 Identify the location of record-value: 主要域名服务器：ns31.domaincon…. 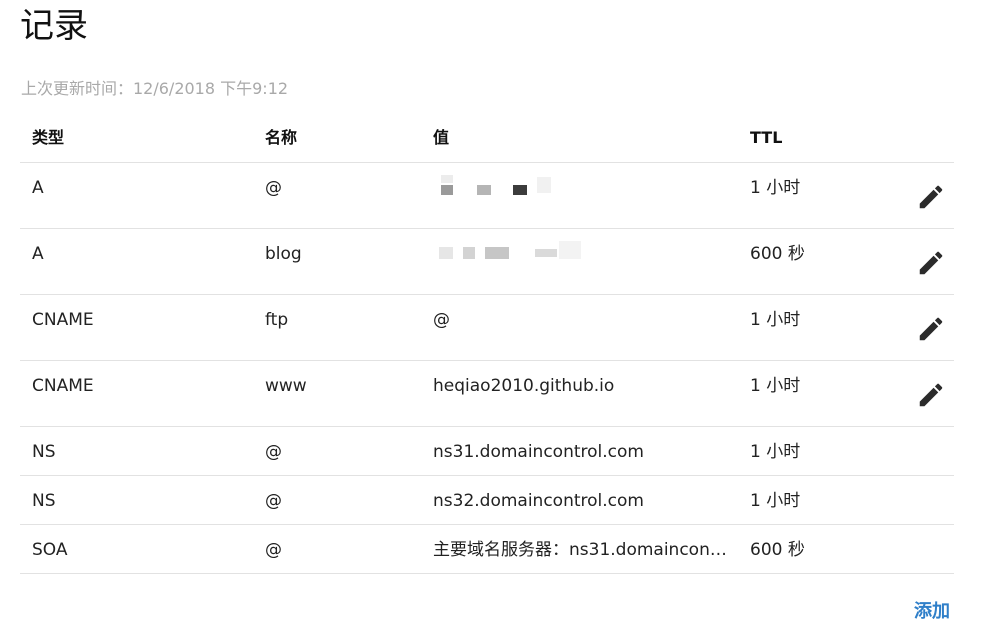
(580, 550).